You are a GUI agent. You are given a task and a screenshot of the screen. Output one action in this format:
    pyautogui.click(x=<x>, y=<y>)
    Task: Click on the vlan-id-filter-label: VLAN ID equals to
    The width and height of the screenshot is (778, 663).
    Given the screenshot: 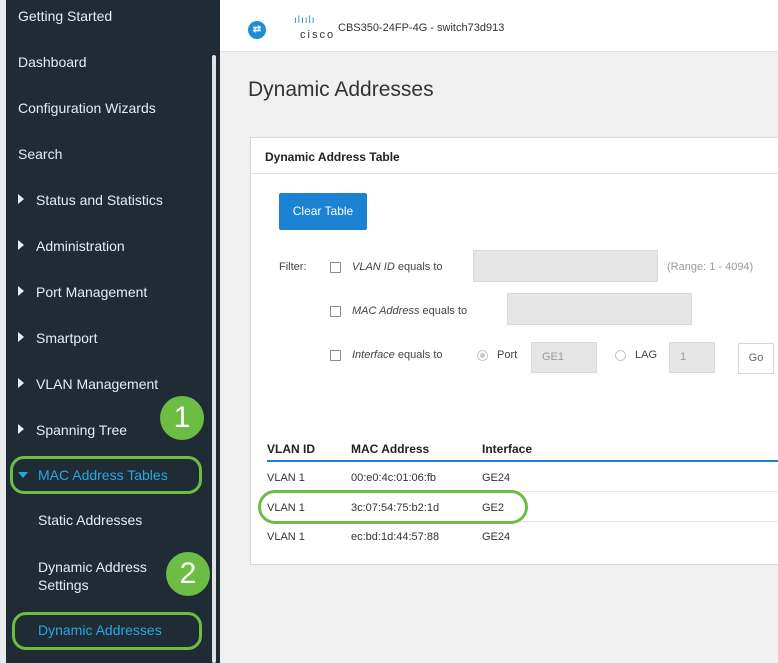 What is the action you would take?
    pyautogui.click(x=397, y=267)
    